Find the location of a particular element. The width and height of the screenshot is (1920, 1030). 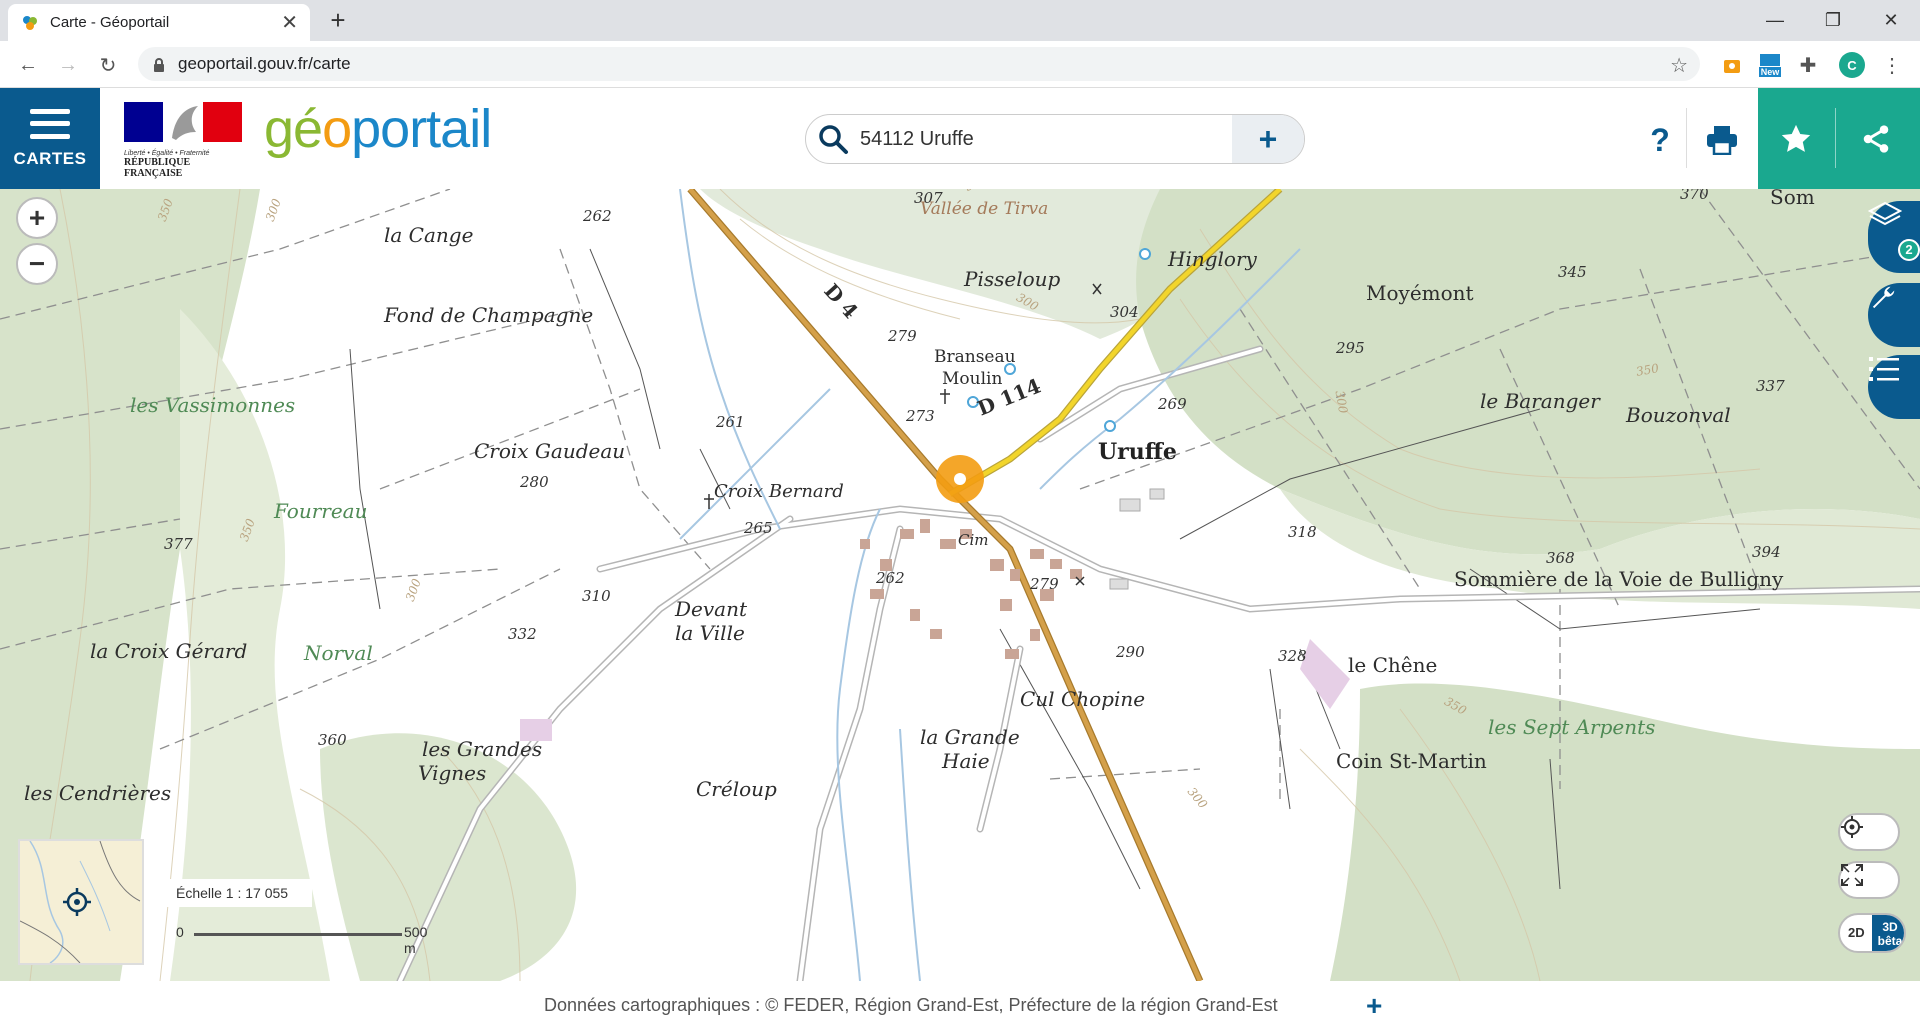

scale-line is located at coordinates (298, 934).